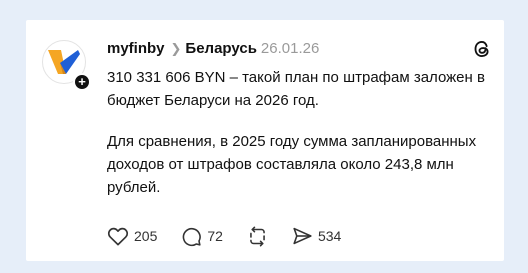 The width and height of the screenshot is (528, 273). I want to click on reply-count: 72, so click(215, 236).